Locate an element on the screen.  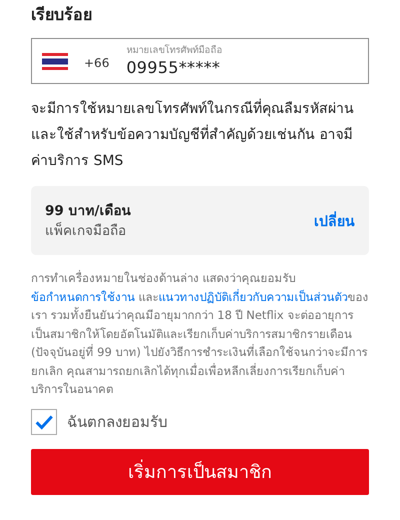
agree-checkbox is located at coordinates (44, 421).